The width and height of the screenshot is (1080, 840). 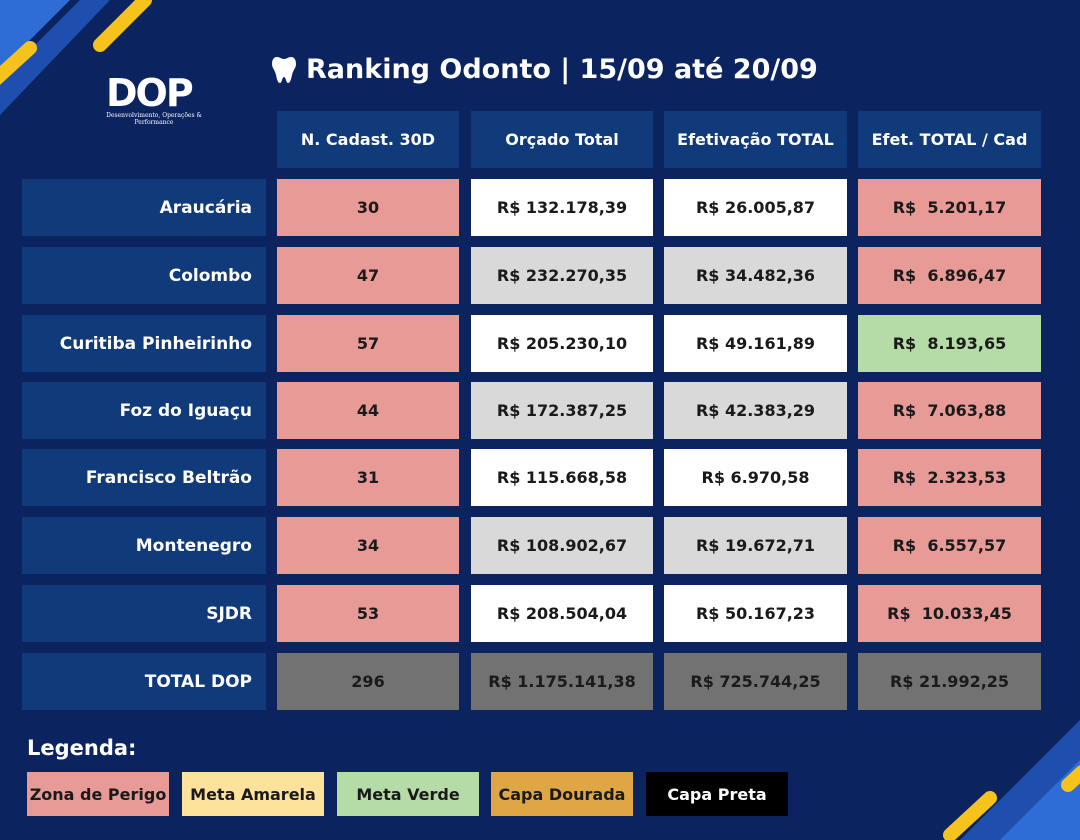 What do you see at coordinates (144, 681) in the screenshot?
I see `total-label: TOTAL DOP` at bounding box center [144, 681].